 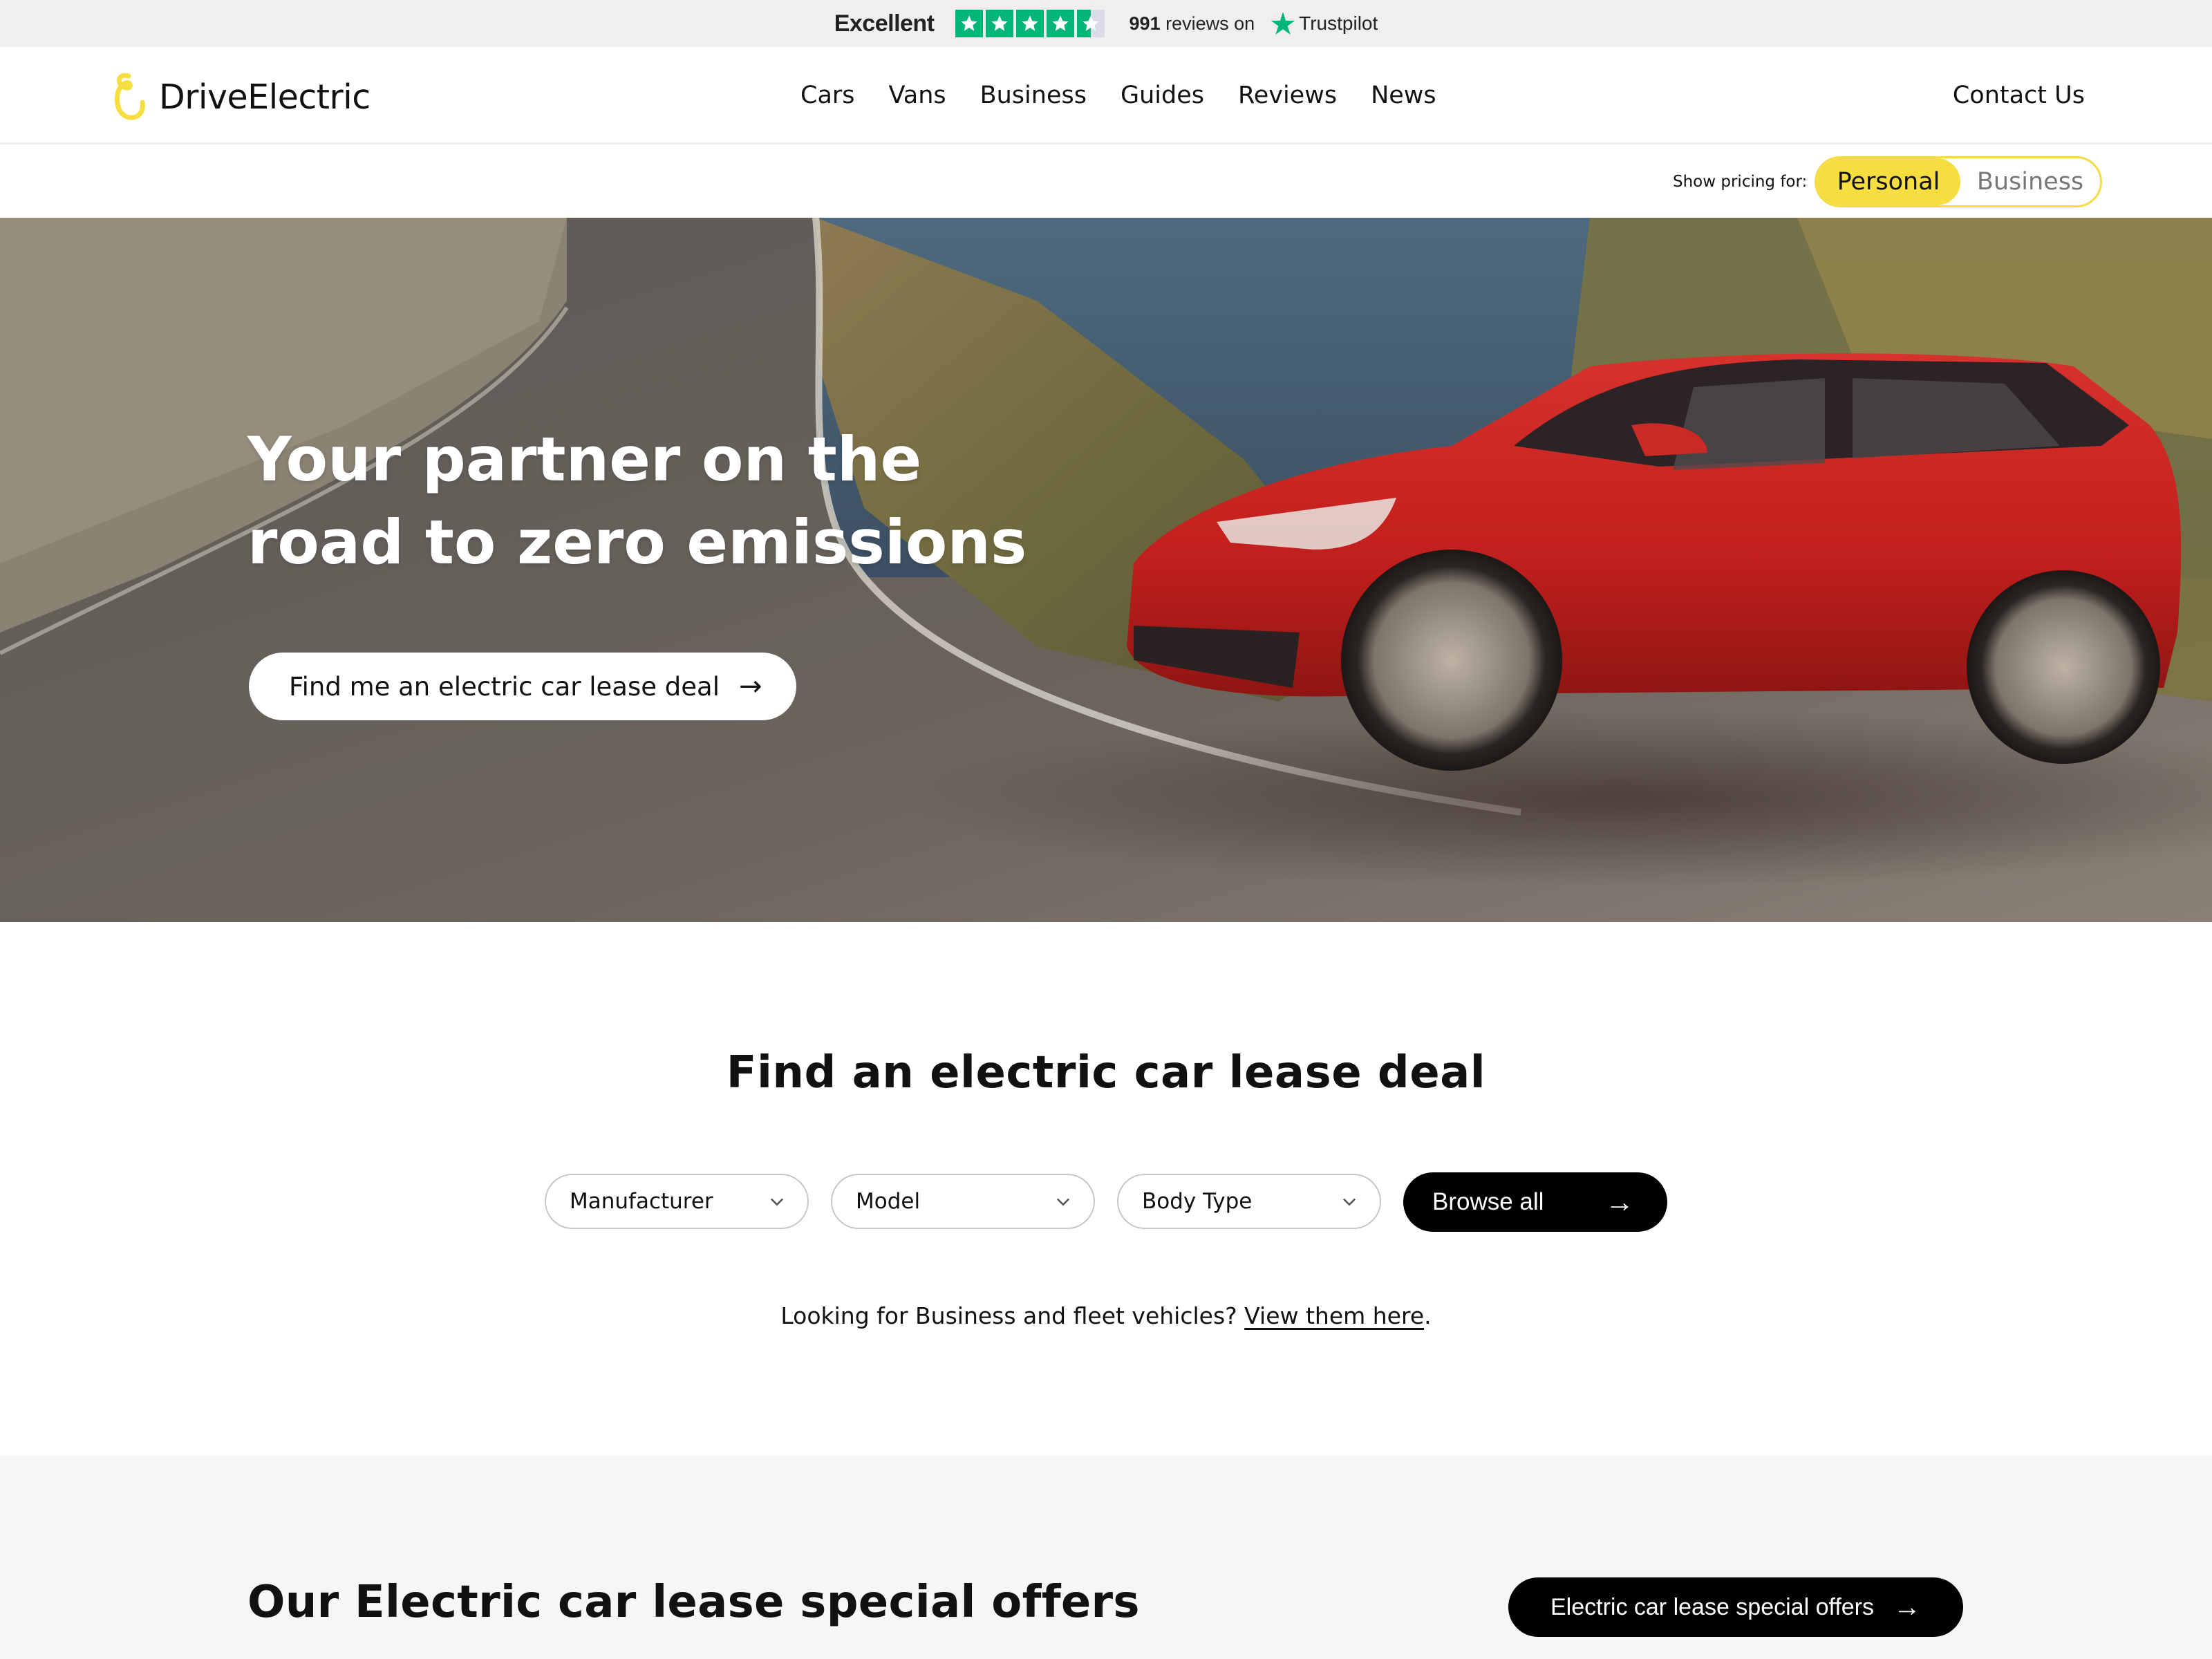 What do you see at coordinates (693, 1602) in the screenshot?
I see `special-offers-title: Our Electric car lease special offers` at bounding box center [693, 1602].